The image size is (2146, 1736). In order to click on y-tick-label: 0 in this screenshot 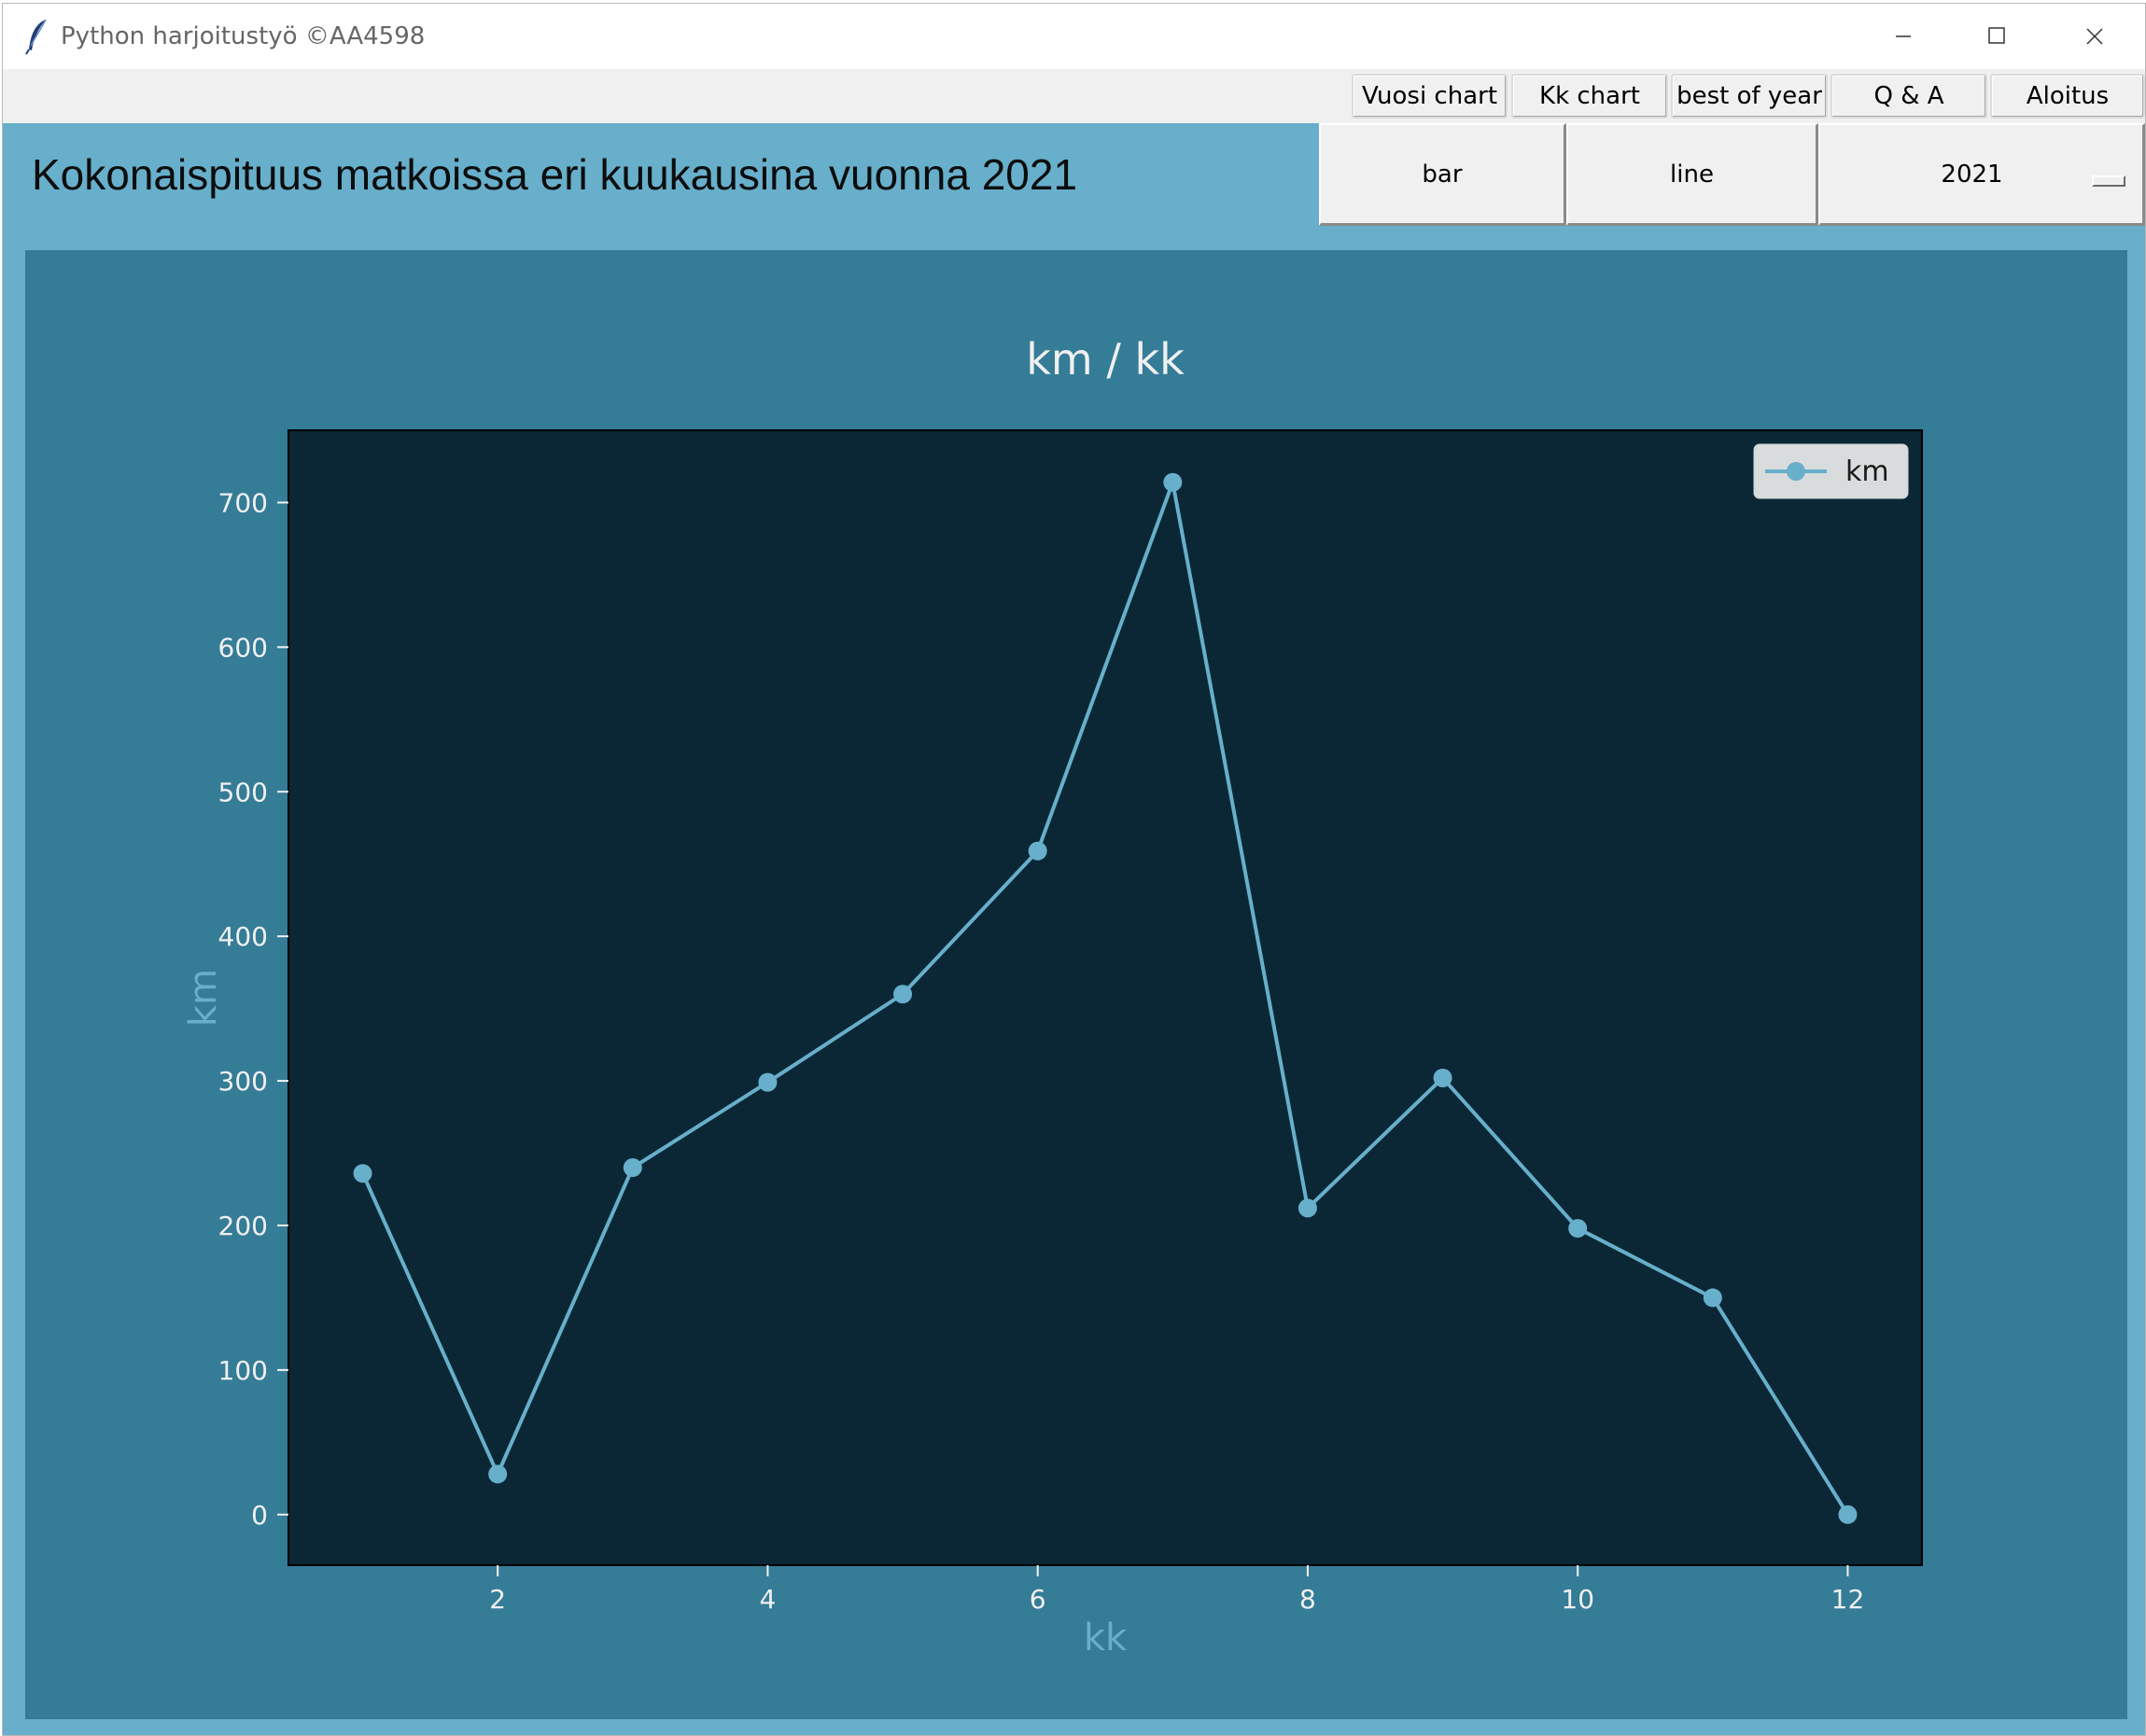, I will do `click(259, 1515)`.